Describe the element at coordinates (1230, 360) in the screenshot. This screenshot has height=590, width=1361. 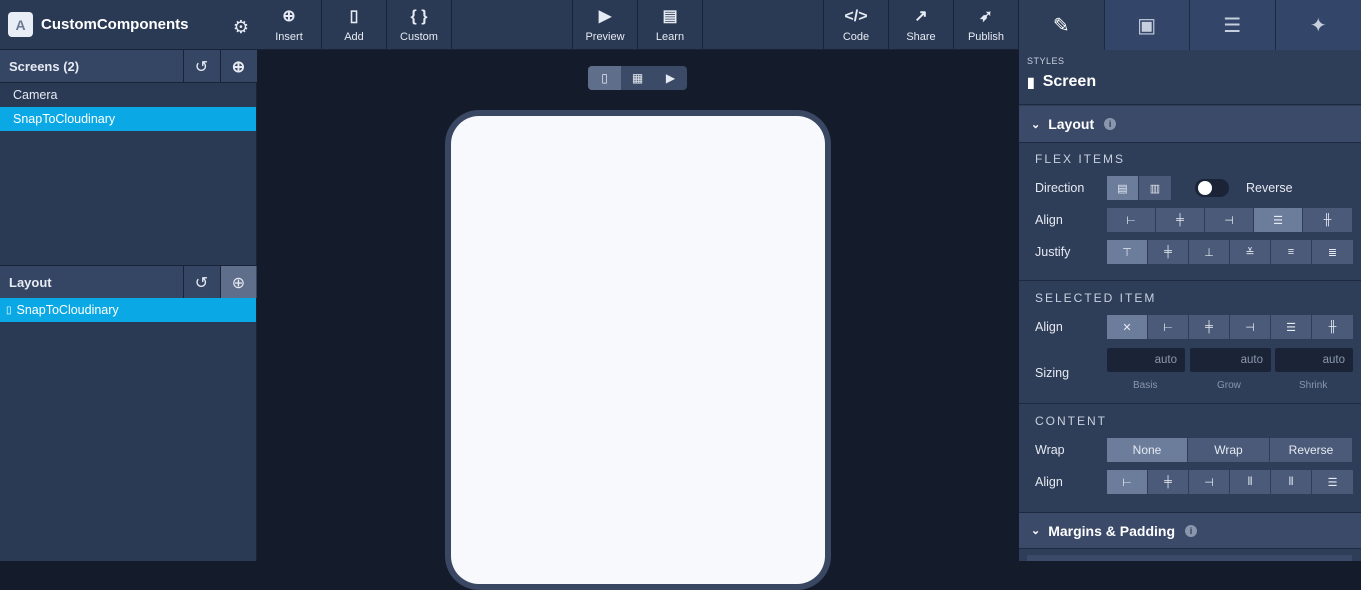
I see `grow-input: auto` at that location.